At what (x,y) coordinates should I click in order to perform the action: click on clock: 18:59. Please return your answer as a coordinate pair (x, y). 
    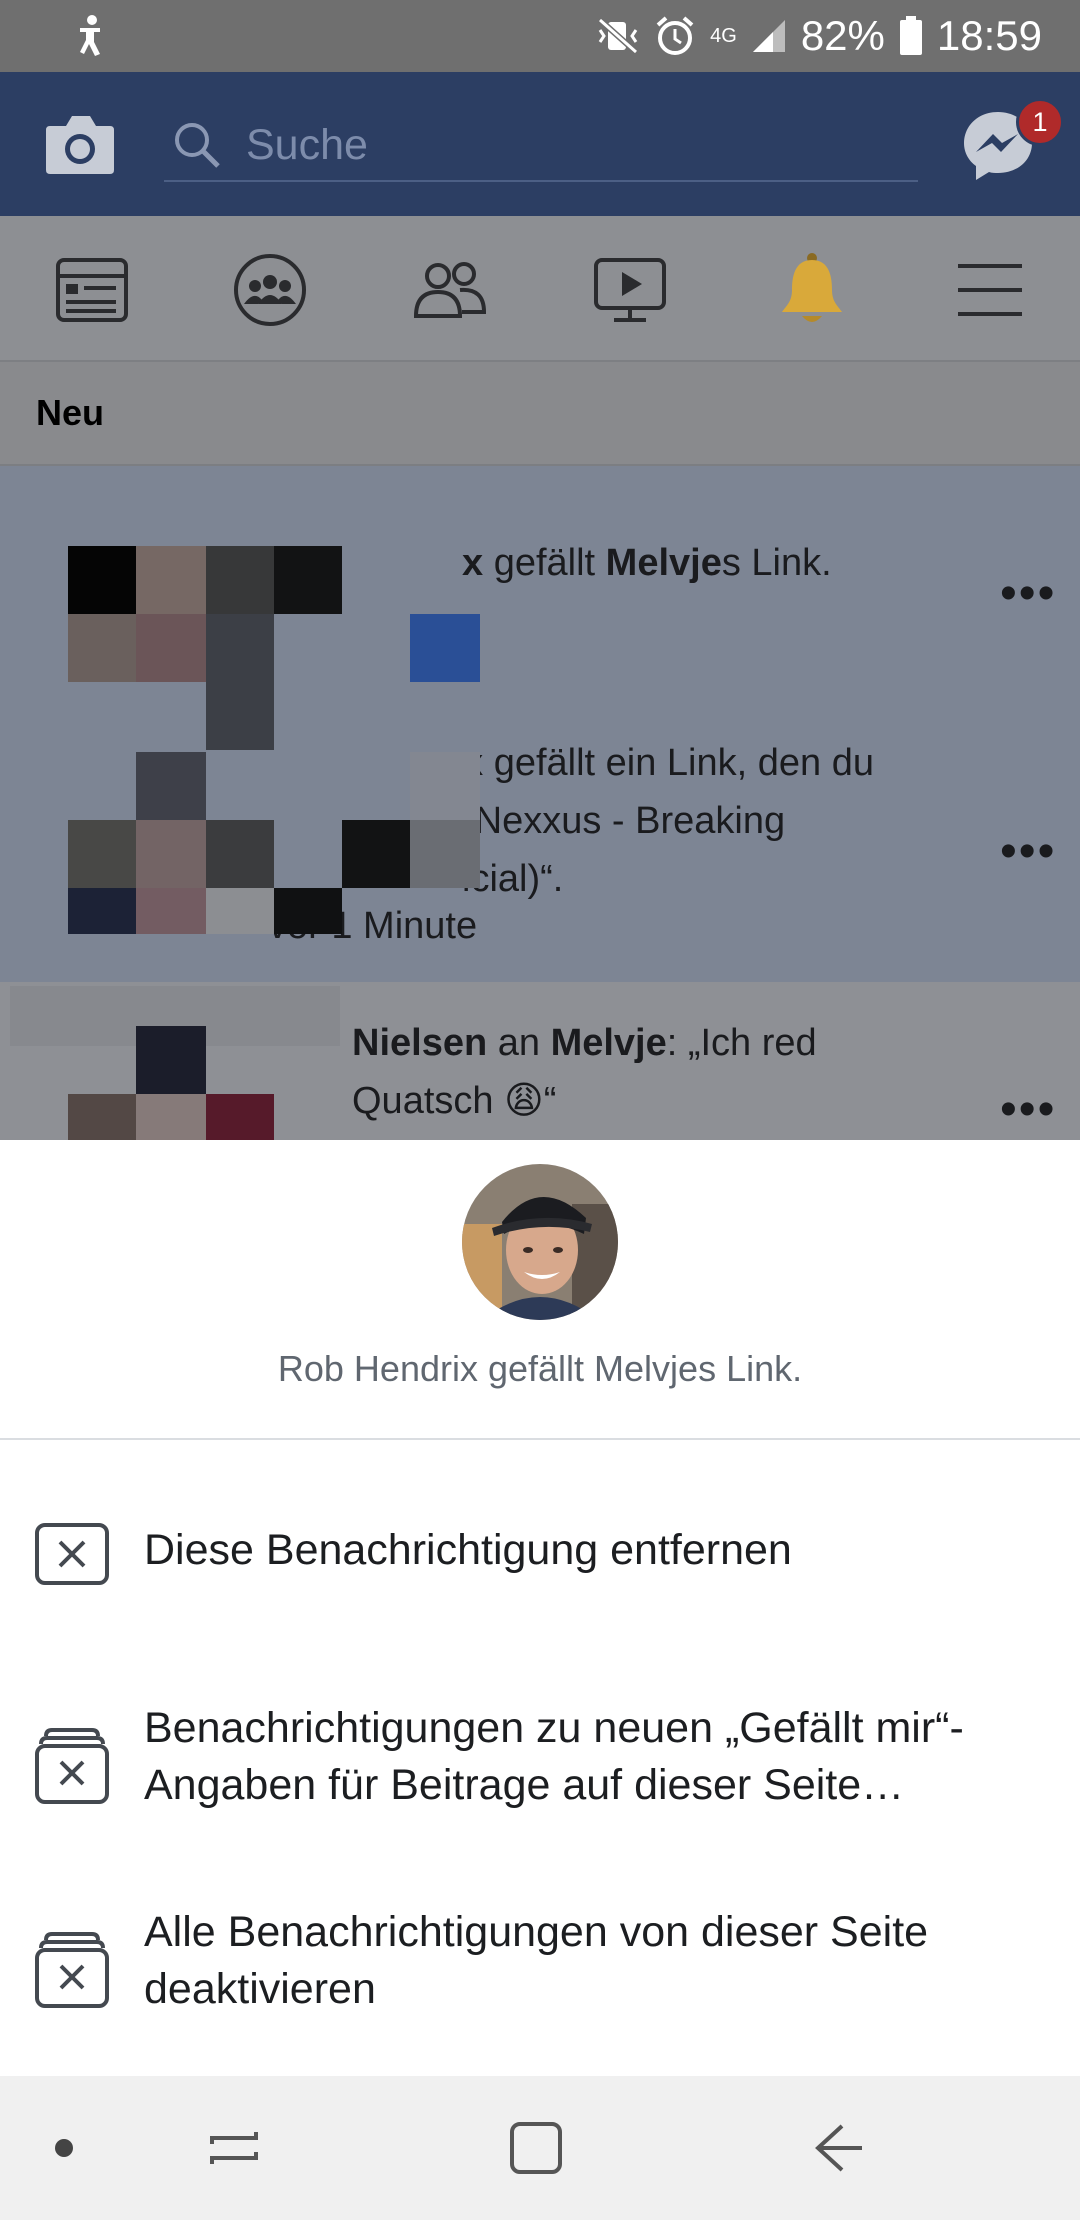
    Looking at the image, I should click on (989, 35).